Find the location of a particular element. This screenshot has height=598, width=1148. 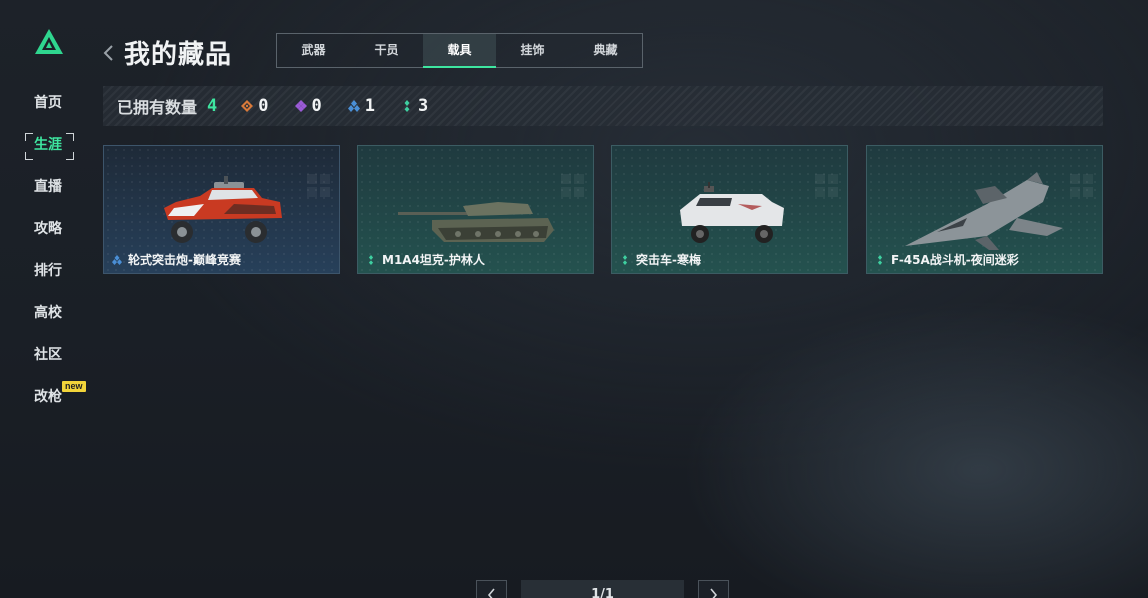

page-title: 我的藏品 is located at coordinates (178, 55).